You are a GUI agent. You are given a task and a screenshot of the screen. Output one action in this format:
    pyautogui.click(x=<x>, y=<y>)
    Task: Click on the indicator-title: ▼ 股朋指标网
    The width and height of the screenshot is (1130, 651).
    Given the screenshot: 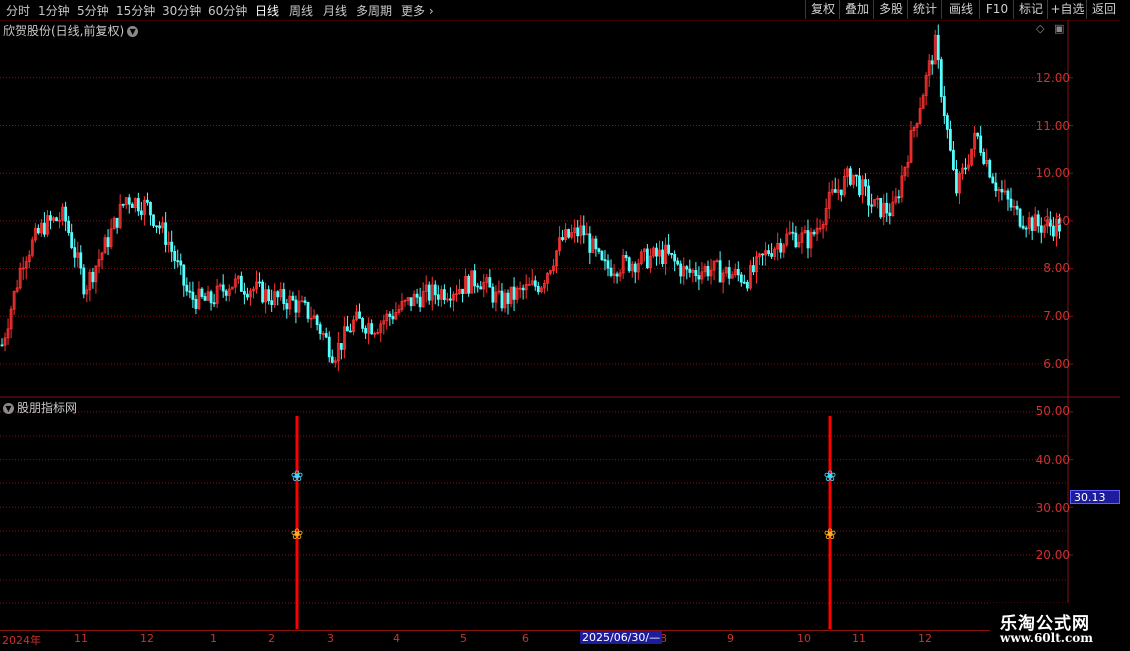 What is the action you would take?
    pyautogui.click(x=40, y=407)
    